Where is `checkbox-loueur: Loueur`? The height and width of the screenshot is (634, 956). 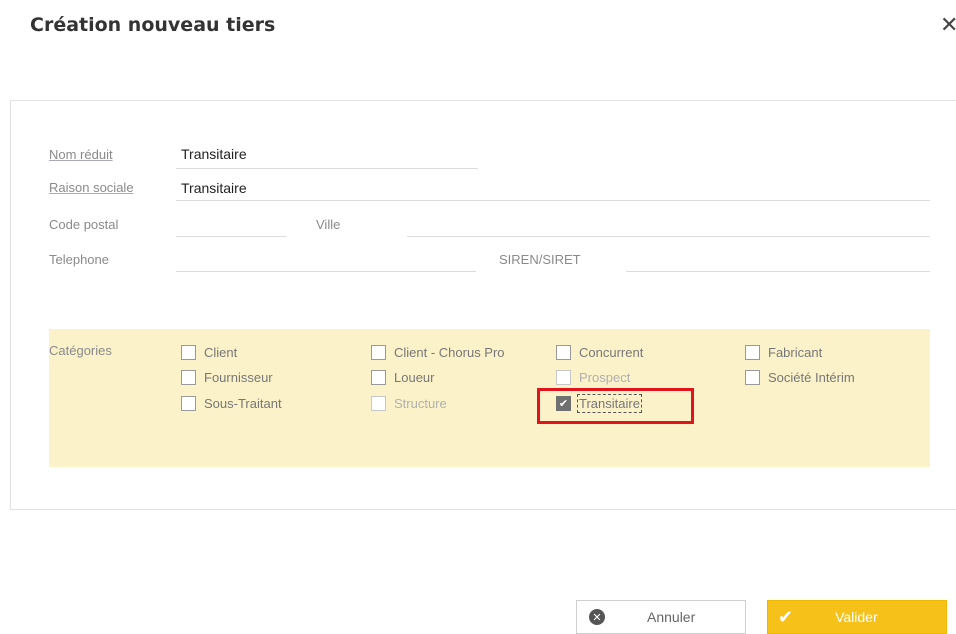
checkbox-loueur: Loueur is located at coordinates (402, 377).